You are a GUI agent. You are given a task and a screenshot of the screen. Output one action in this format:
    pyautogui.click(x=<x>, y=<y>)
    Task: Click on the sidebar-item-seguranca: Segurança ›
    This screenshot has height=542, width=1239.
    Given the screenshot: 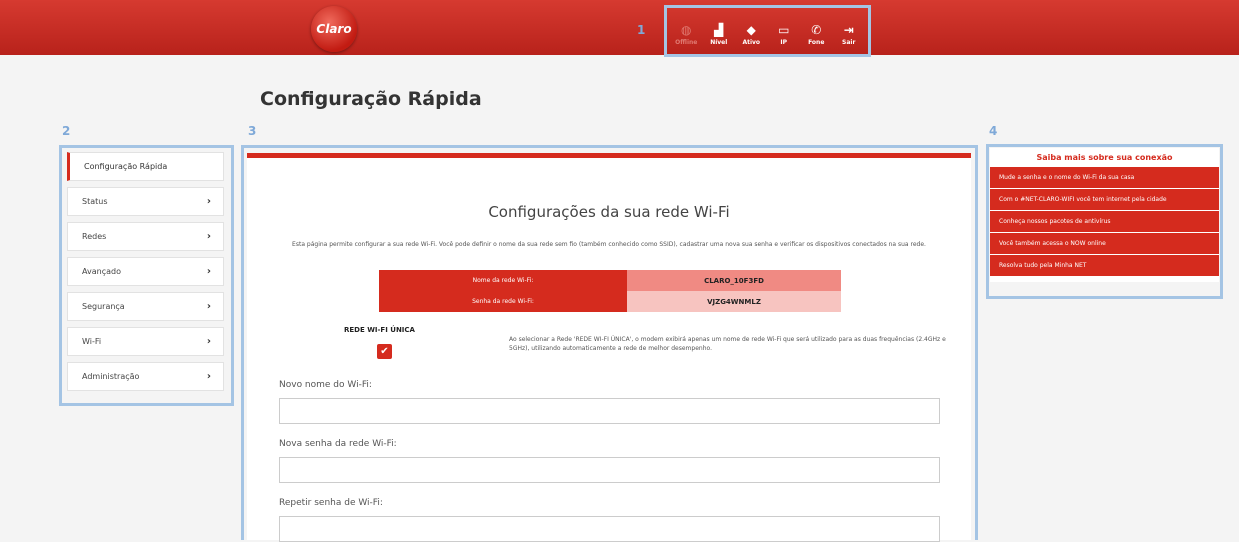 What is the action you would take?
    pyautogui.click(x=145, y=306)
    